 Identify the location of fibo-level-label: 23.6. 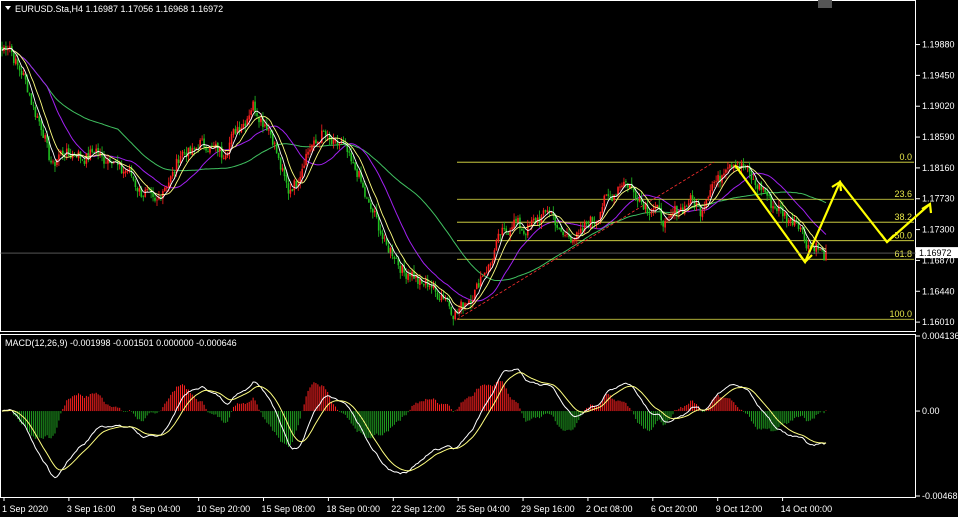
(903, 194).